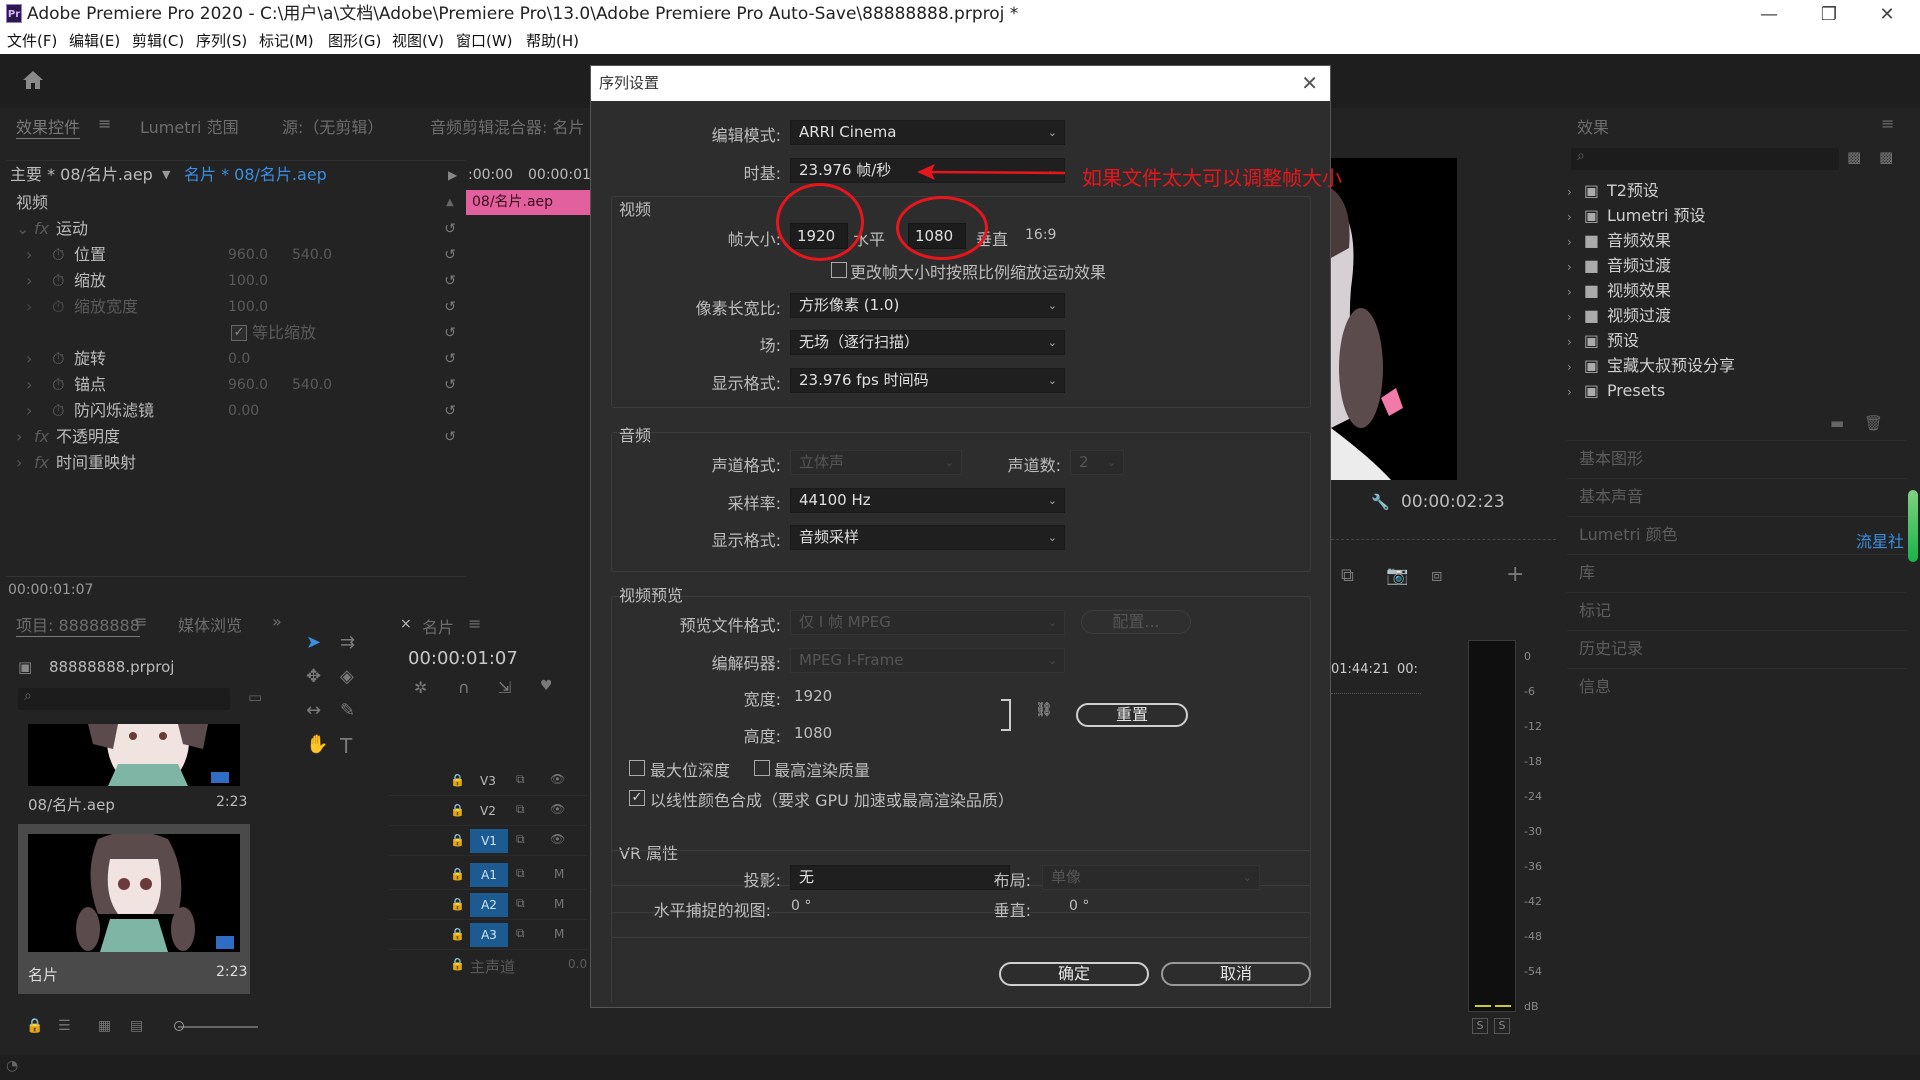  I want to click on menu-clip: 剪辑(C), so click(158, 41).